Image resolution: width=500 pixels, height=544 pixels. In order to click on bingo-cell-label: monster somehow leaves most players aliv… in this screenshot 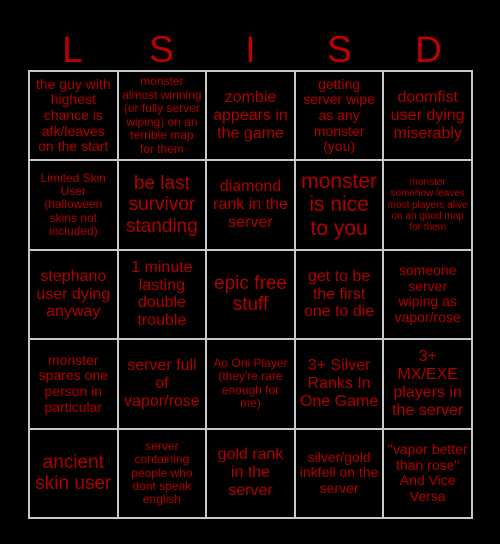, I will do `click(427, 205)`.